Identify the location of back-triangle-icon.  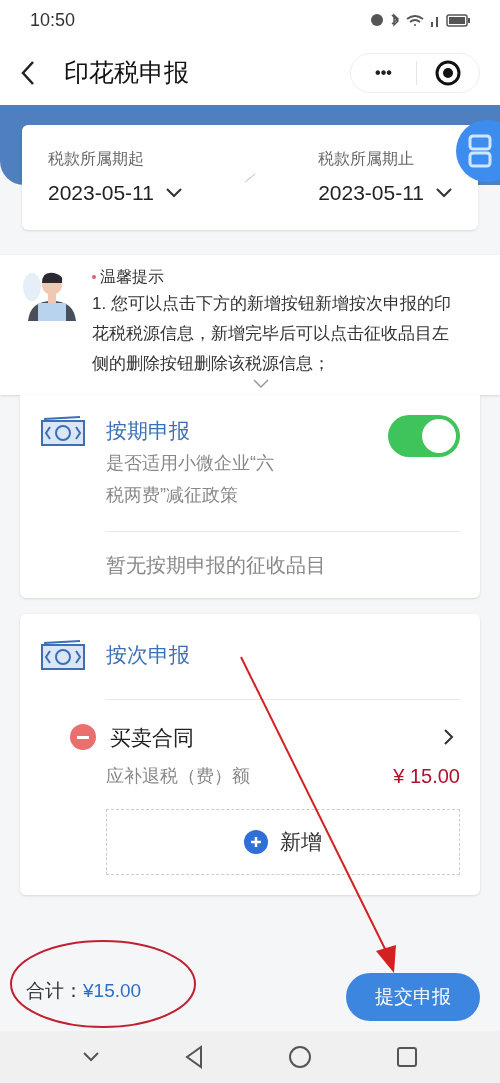
(194, 1057).